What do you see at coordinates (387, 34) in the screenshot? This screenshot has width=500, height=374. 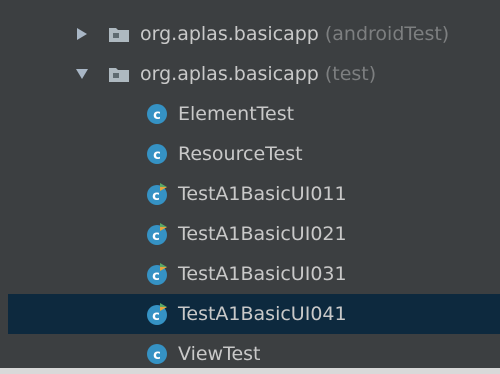 I see `package-qualifier: (androidTest)` at bounding box center [387, 34].